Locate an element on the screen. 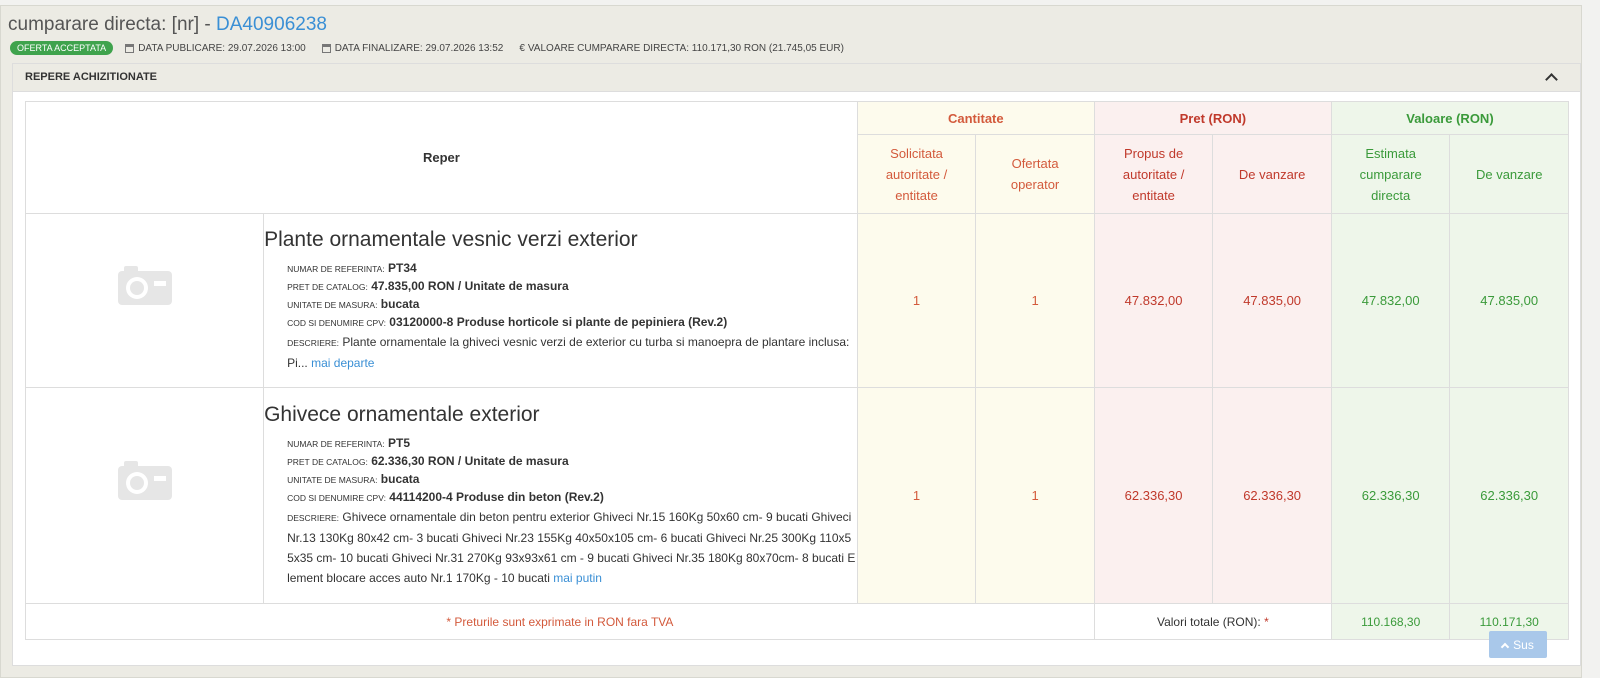 The height and width of the screenshot is (678, 1600). value-sale-header: De vanzare is located at coordinates (1509, 174).